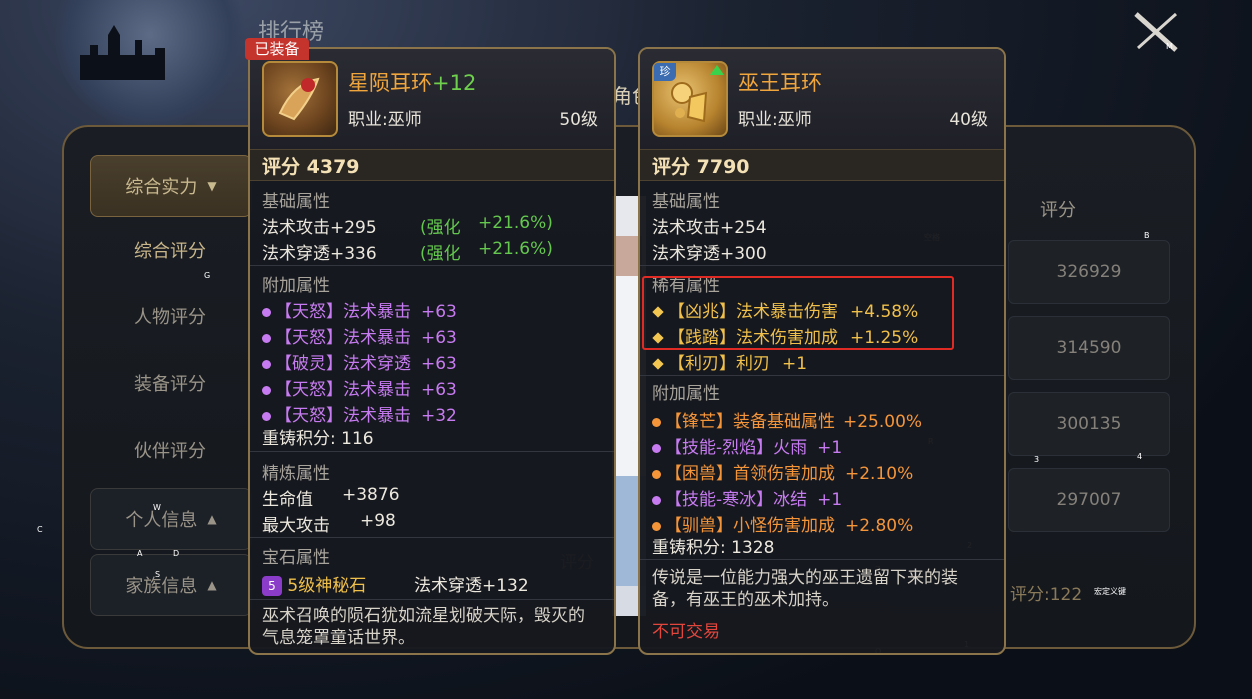  Describe the element at coordinates (296, 474) in the screenshot. I see `refine-attr-label: 精炼属性` at that location.